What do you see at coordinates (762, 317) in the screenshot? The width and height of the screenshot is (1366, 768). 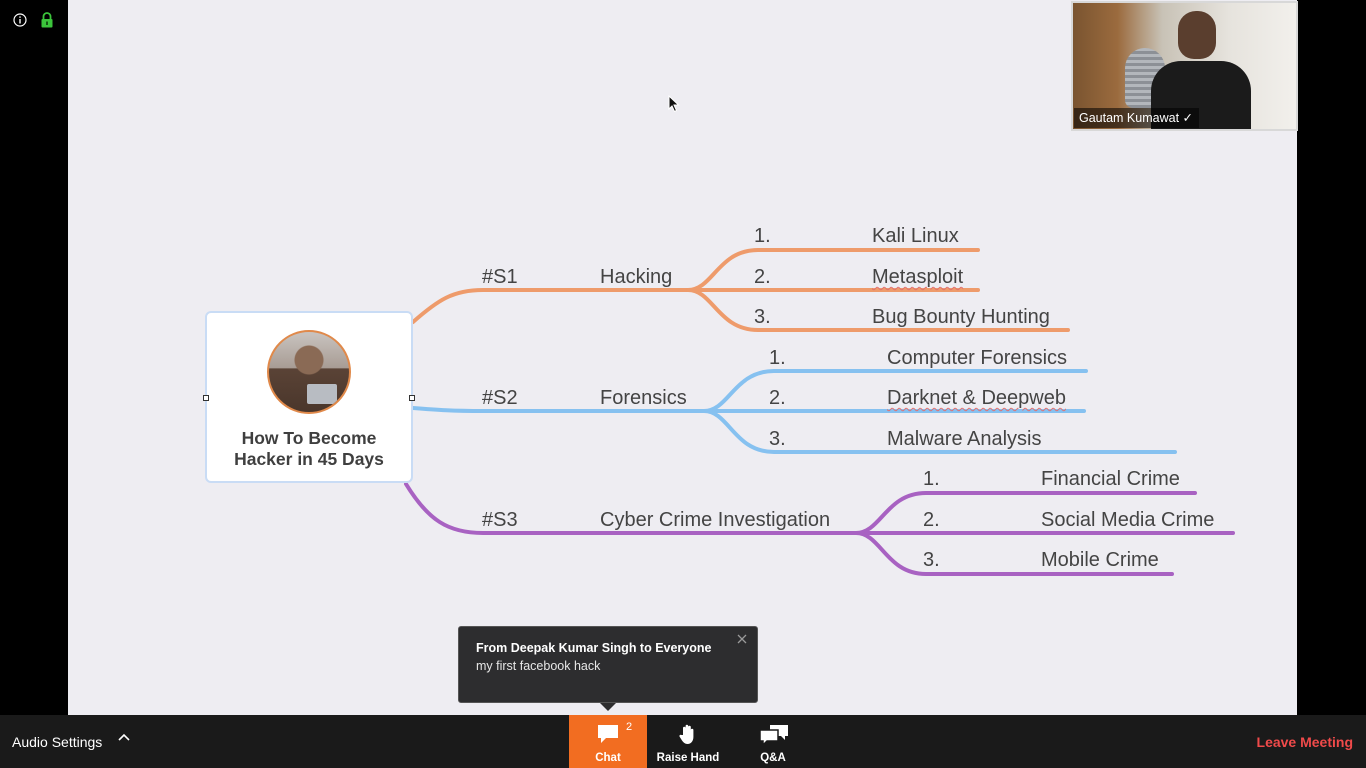 I see `branch-s1-item3-num: 3.` at bounding box center [762, 317].